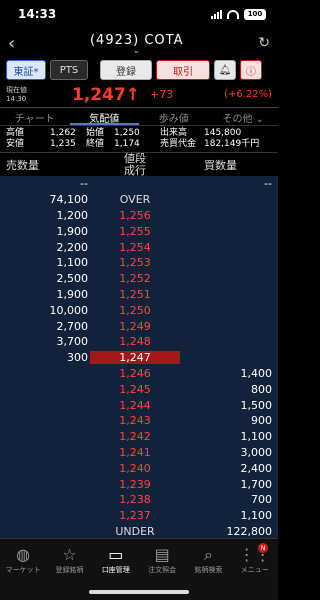  I want to click on price-level: 1,249, so click(135, 326).